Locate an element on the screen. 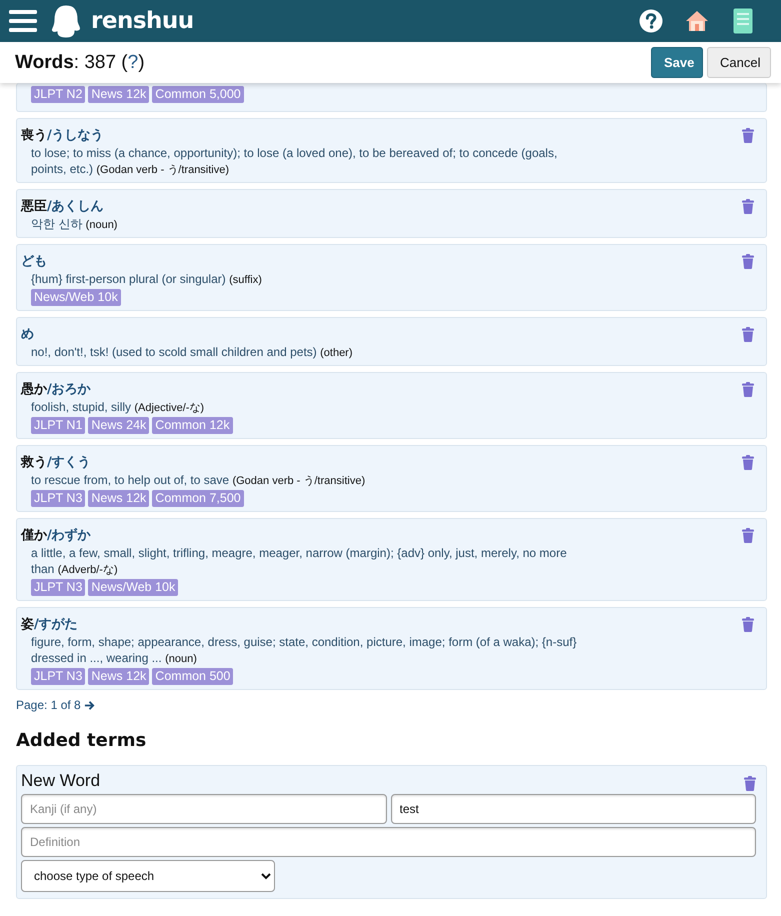  tag: Common 12k is located at coordinates (192, 425).